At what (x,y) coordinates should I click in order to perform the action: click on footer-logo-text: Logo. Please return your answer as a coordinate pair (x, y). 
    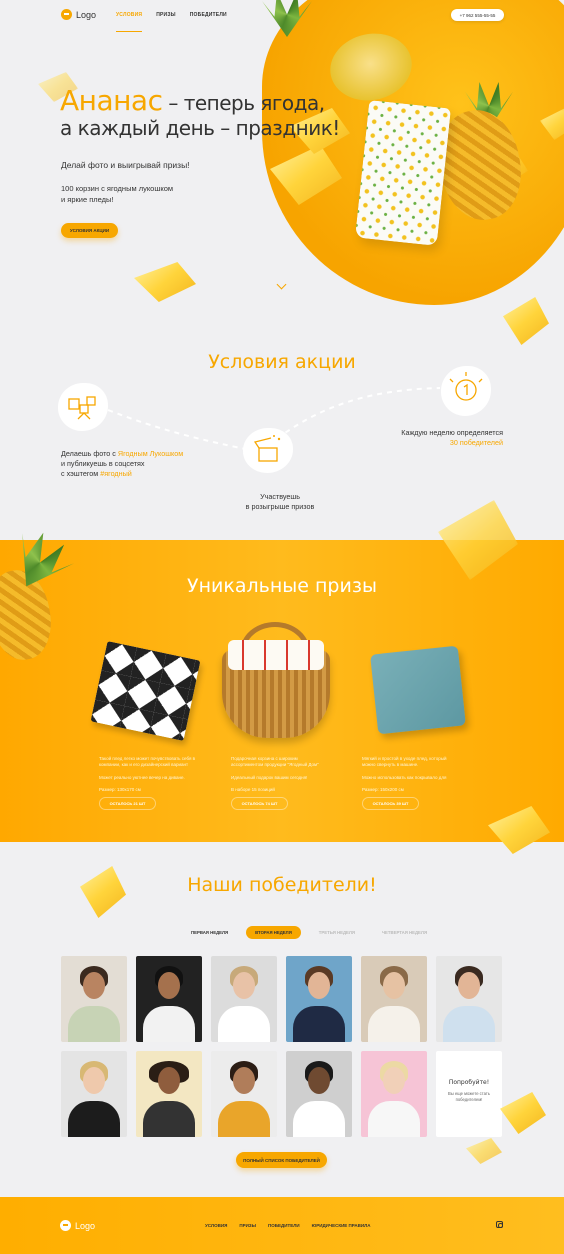
    Looking at the image, I should click on (85, 1225).